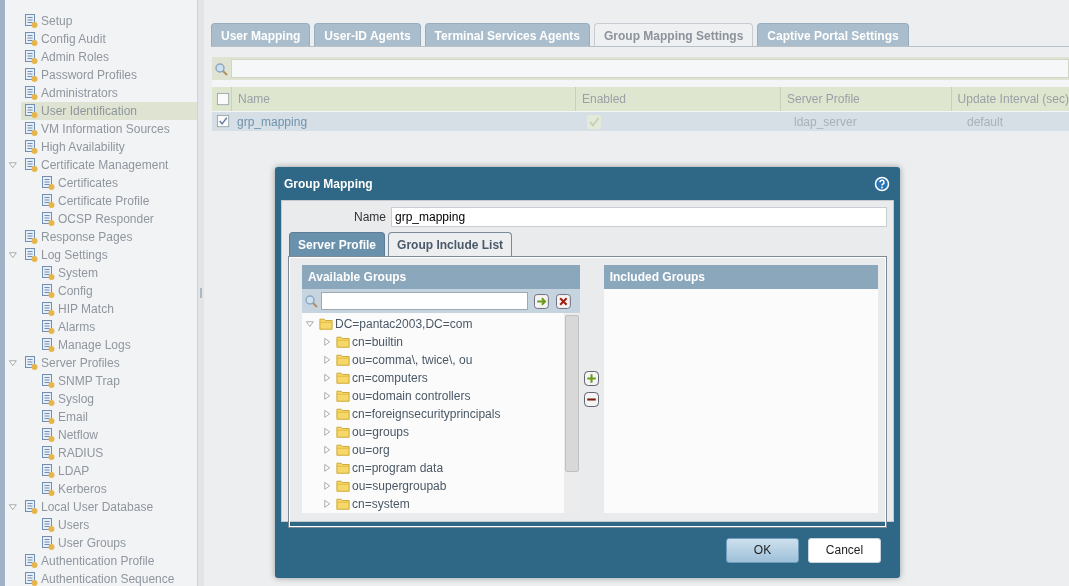  Describe the element at coordinates (109, 561) in the screenshot. I see `sidebar-item: Authentication Profile` at that location.